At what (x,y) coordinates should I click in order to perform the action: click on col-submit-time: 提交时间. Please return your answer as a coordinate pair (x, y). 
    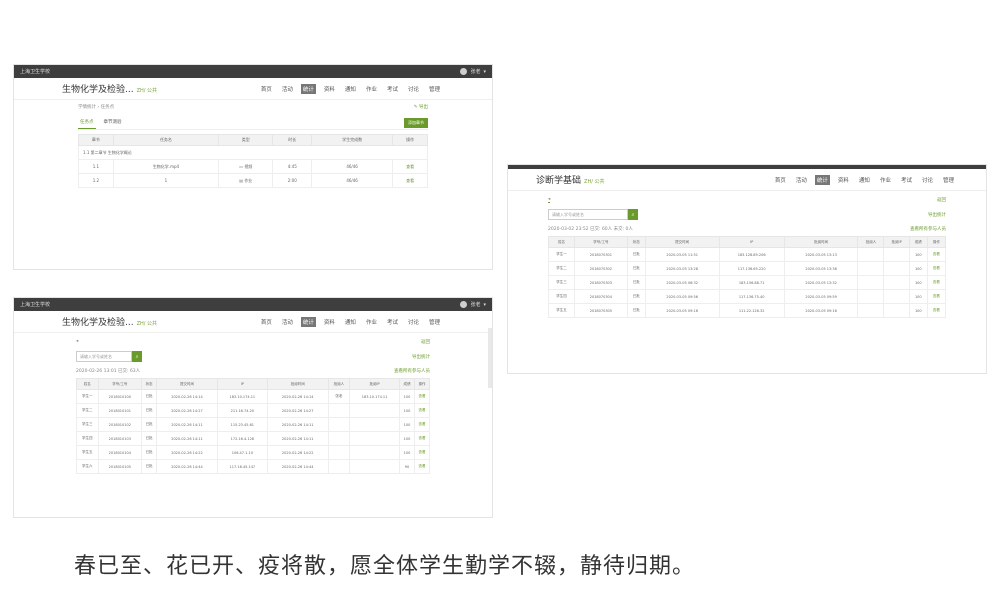
    Looking at the image, I should click on (187, 384).